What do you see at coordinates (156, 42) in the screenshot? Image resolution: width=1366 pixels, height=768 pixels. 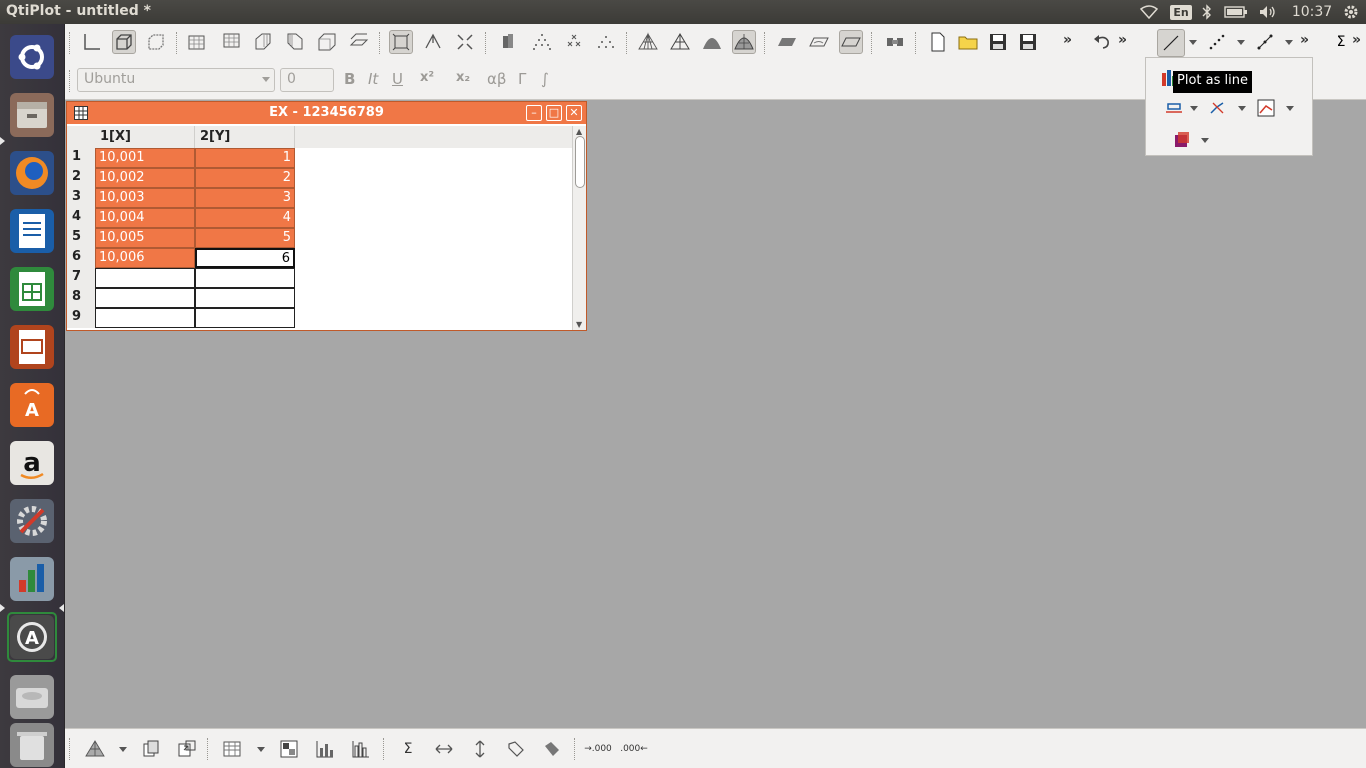 I see `frame-icon` at bounding box center [156, 42].